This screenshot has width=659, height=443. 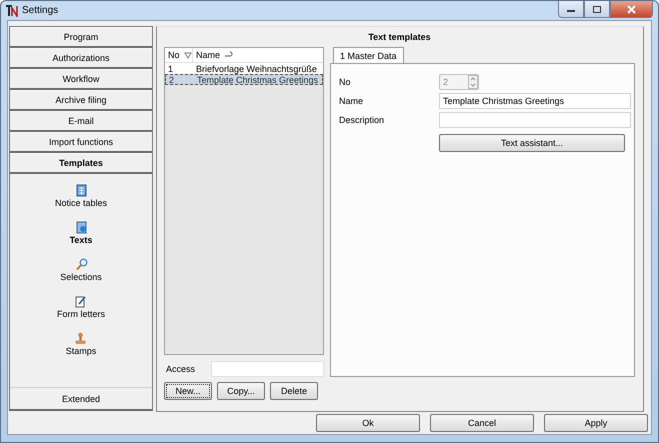 I want to click on nav-item: Notice tables, so click(x=81, y=203).